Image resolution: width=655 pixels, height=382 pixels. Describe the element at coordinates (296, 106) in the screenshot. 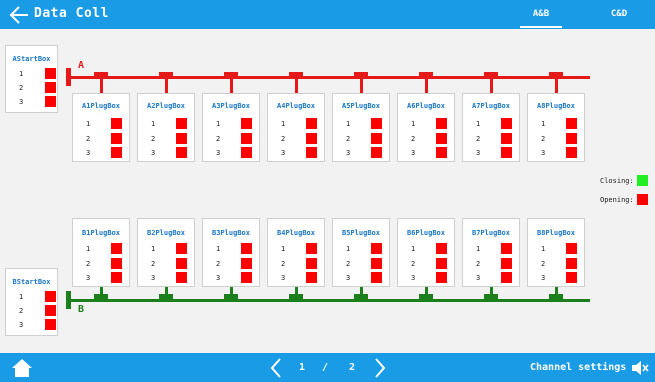

I see `box-title: A4PlugBox` at that location.